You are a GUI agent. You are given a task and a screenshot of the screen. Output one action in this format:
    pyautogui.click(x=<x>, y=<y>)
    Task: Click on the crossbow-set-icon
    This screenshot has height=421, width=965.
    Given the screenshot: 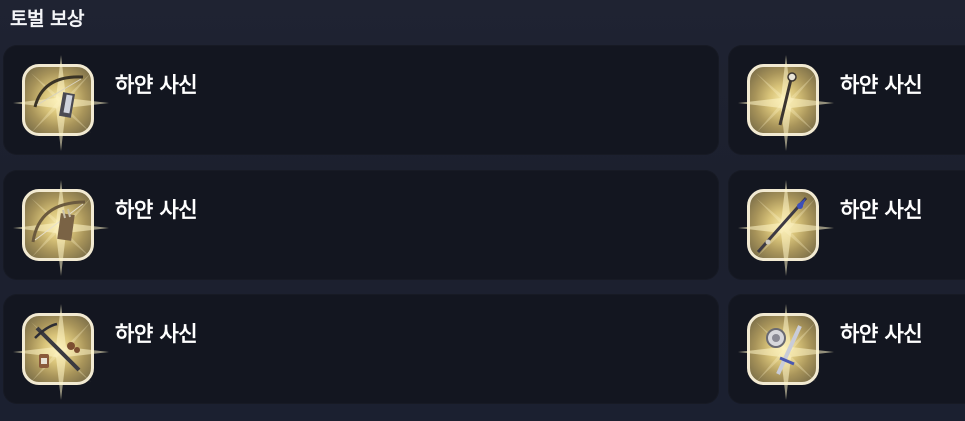 What is the action you would take?
    pyautogui.click(x=57, y=347)
    